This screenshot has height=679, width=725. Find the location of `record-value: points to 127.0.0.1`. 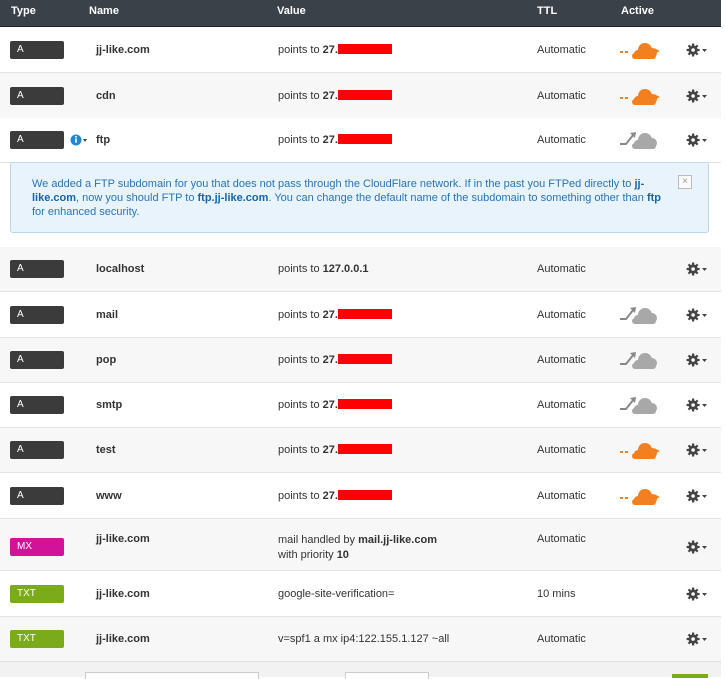

record-value: points to 127.0.0.1 is located at coordinates (323, 269).